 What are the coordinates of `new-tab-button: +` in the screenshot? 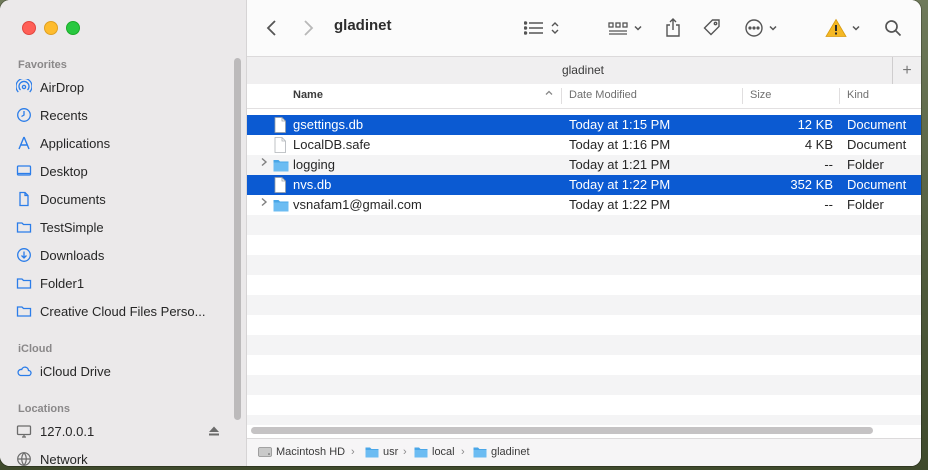 It's located at (906, 70).